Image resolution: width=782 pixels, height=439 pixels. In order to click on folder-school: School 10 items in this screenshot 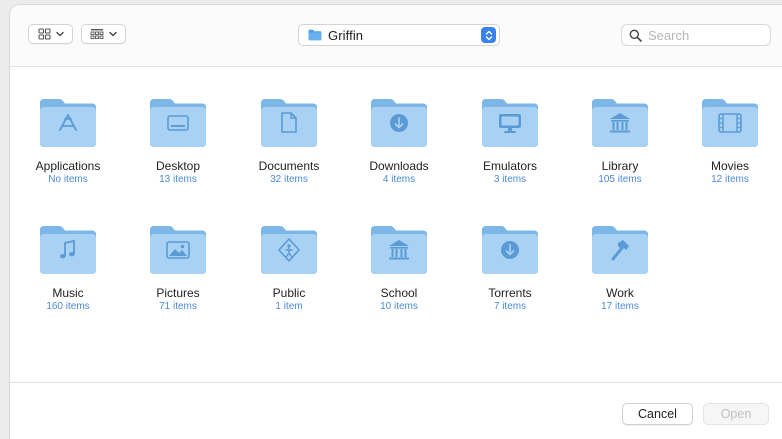, I will do `click(399, 268)`.